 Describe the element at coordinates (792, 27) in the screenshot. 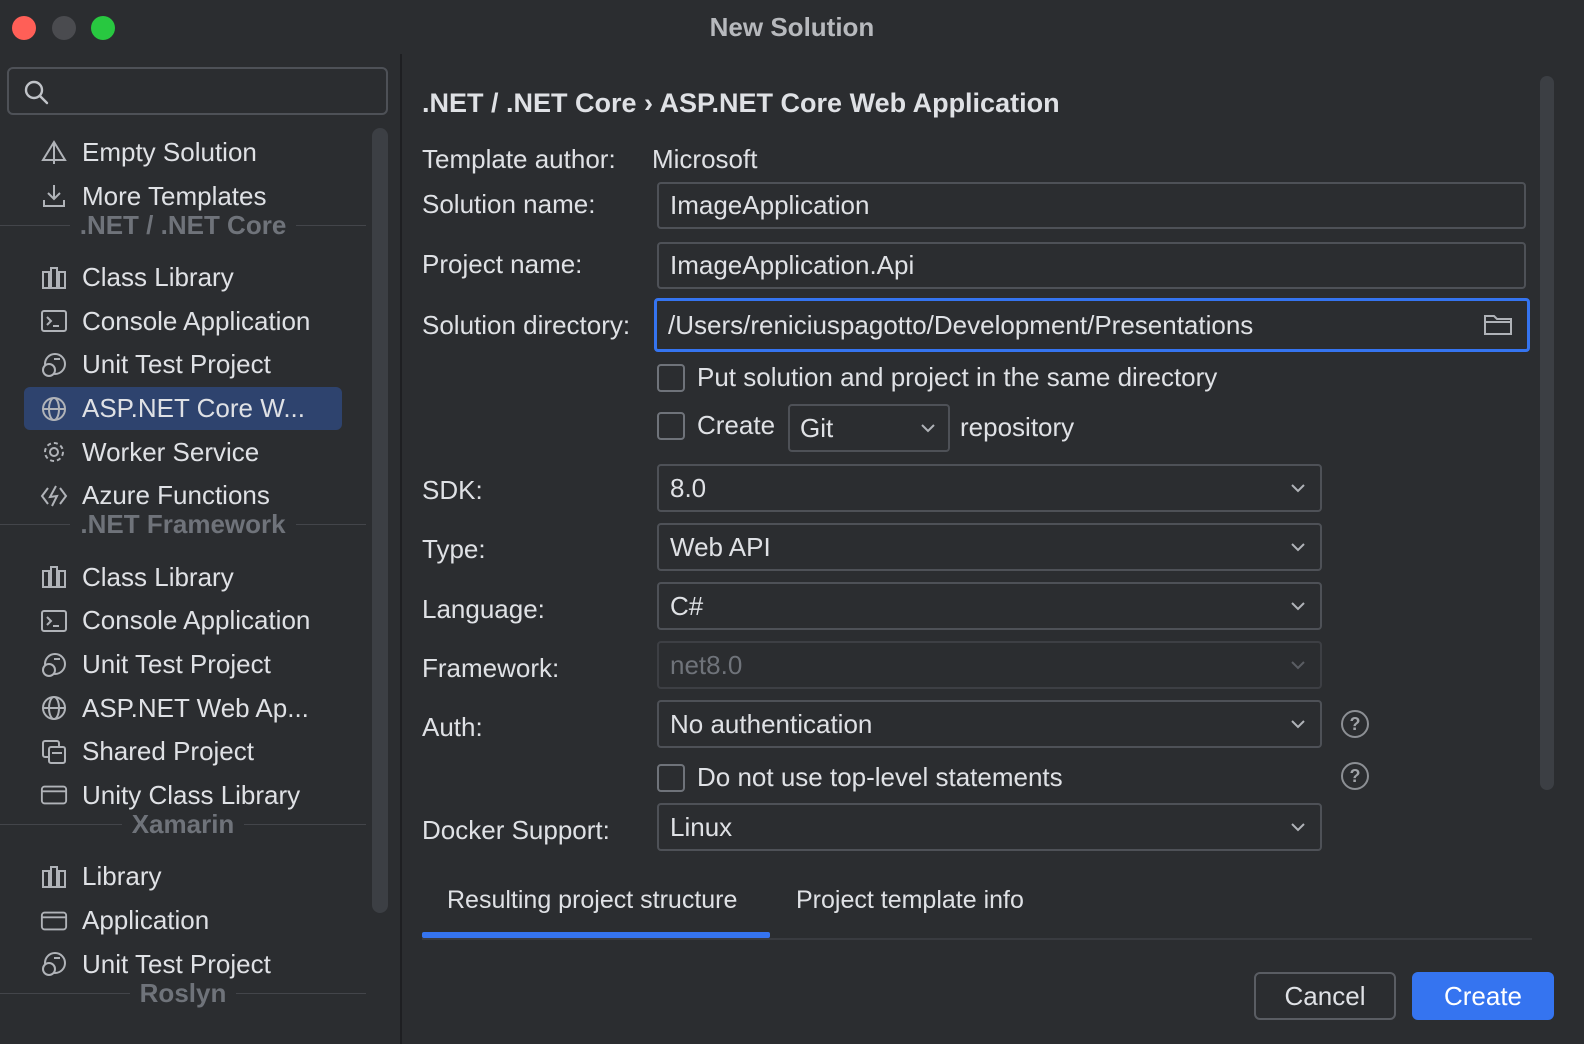

I see `window-title: New Solution` at that location.